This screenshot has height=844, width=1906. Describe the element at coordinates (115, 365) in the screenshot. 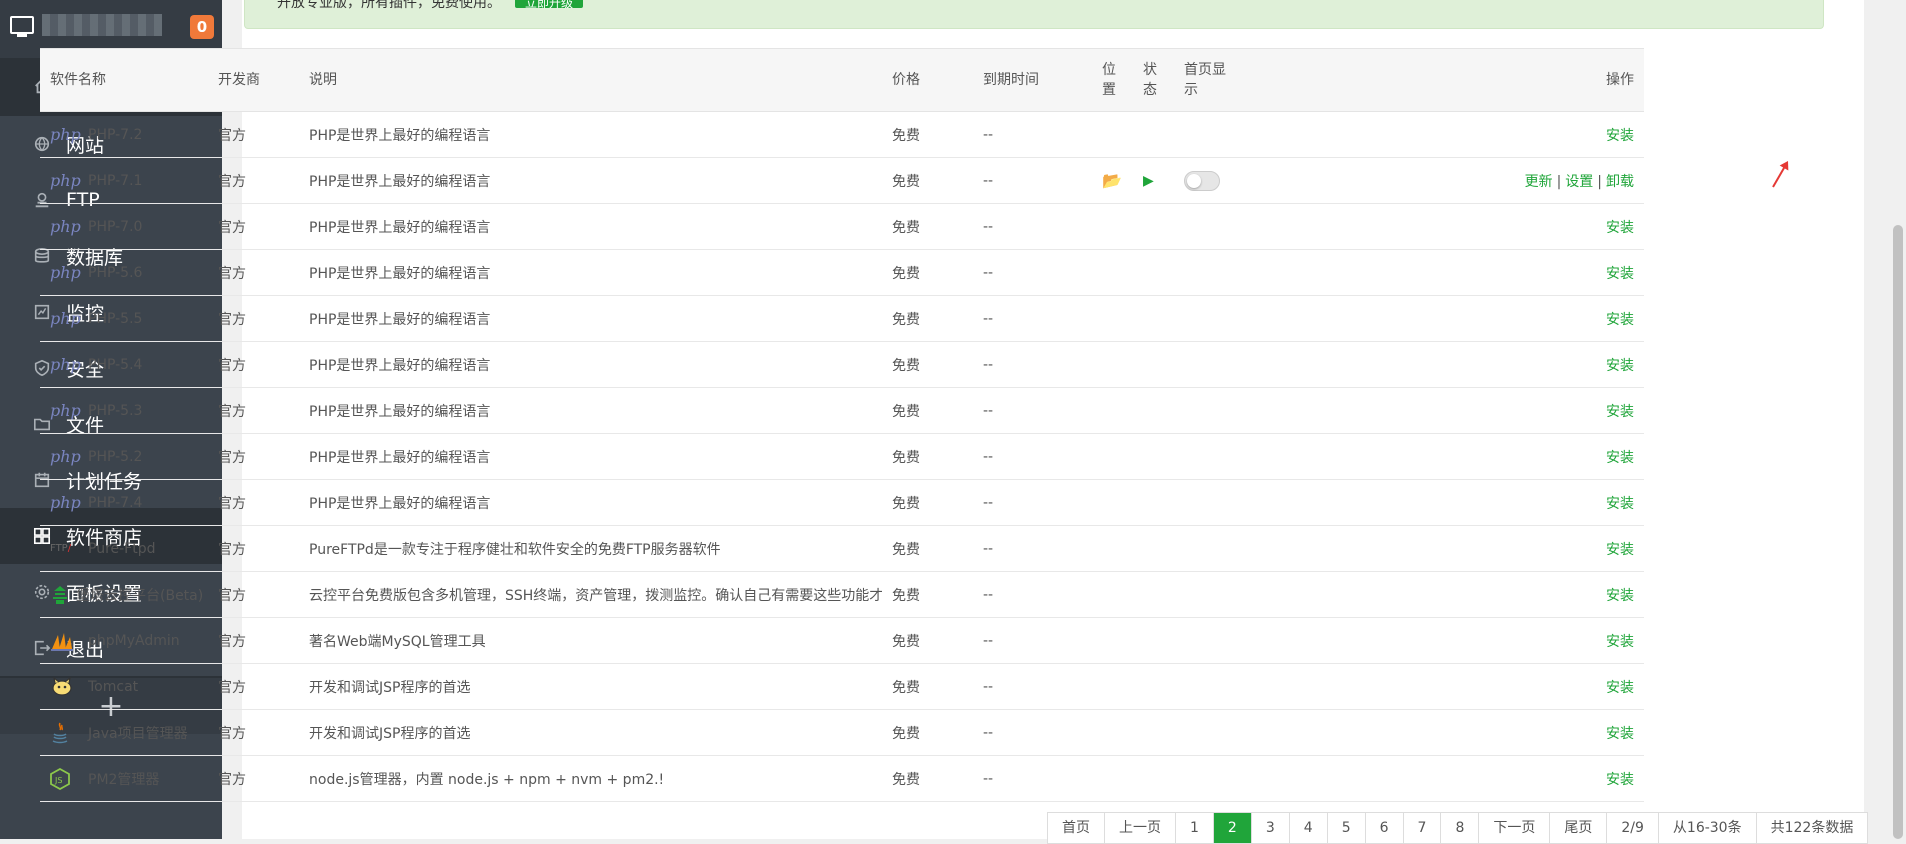

I see `software-name: PHP-5.4` at that location.